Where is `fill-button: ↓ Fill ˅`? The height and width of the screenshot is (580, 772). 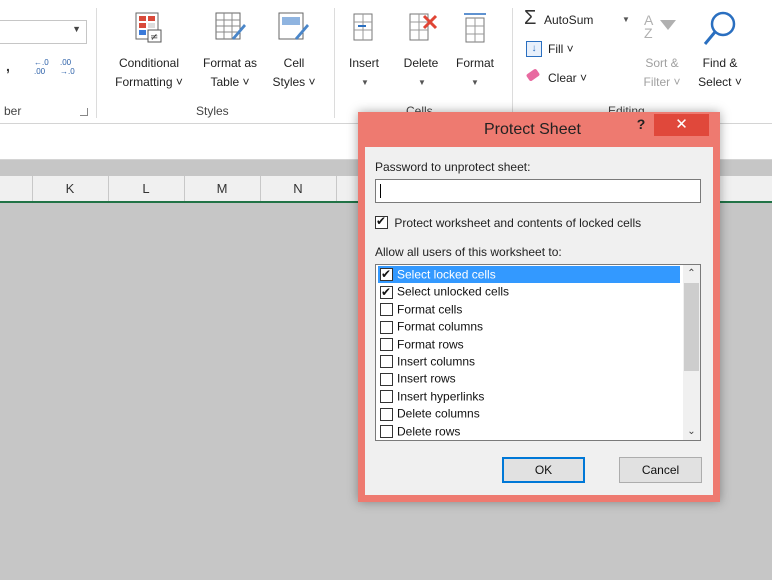 fill-button: ↓ Fill ˅ is located at coordinates (559, 50).